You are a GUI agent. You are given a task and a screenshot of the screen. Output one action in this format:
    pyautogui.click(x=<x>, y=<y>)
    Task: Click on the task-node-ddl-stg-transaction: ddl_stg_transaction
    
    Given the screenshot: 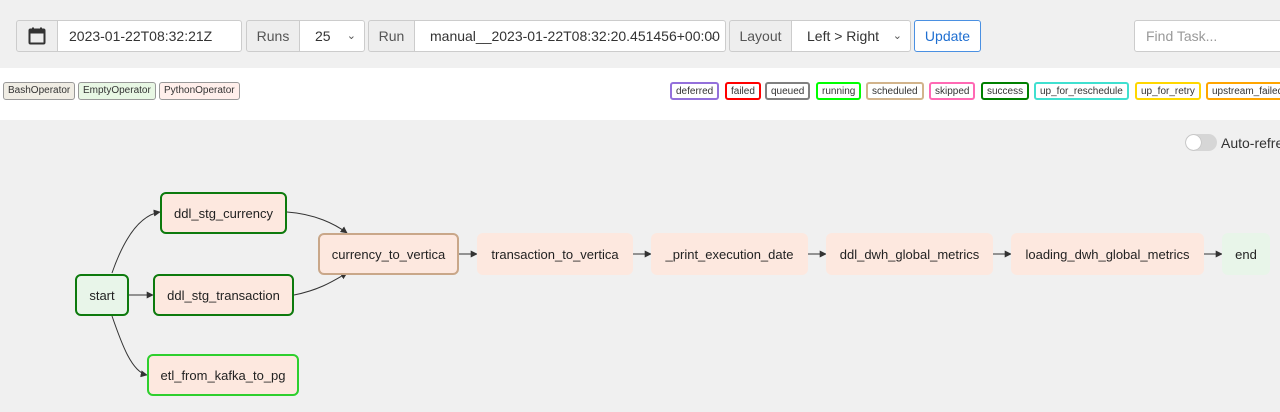 What is the action you would take?
    pyautogui.click(x=223, y=295)
    